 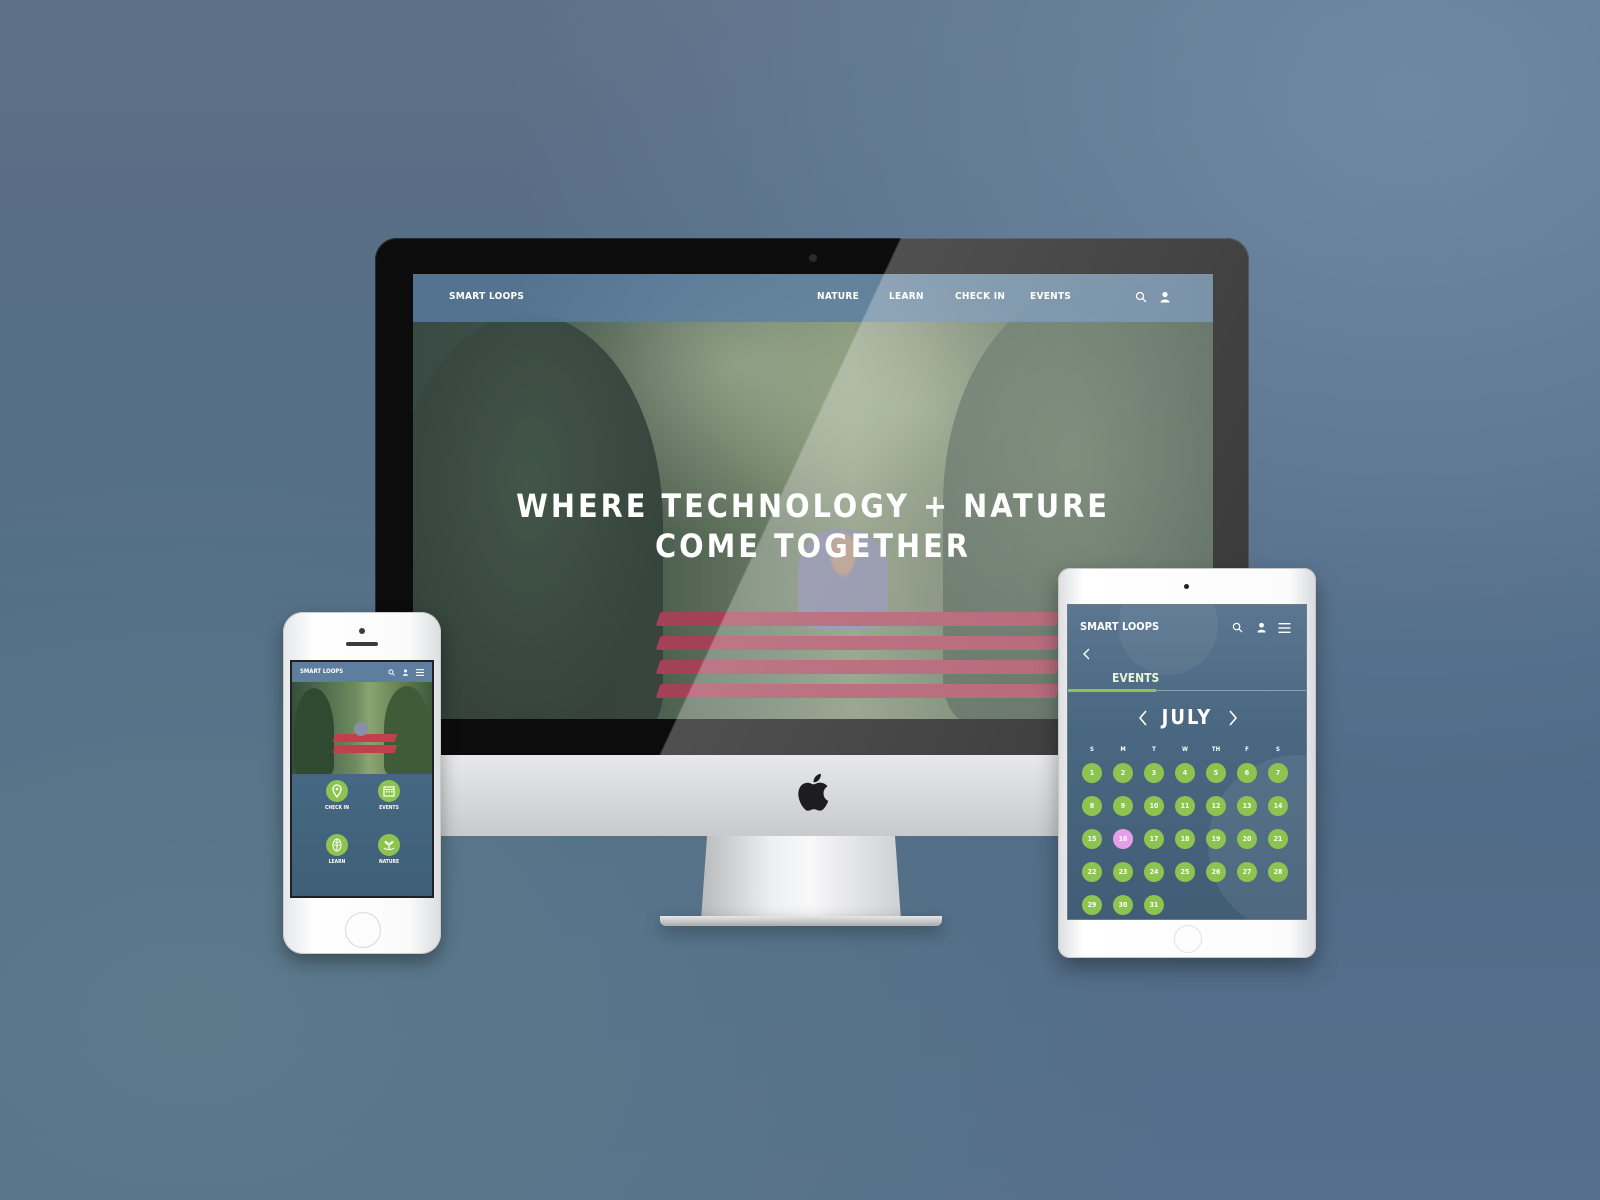 I want to click on calendar-day: 14, so click(x=1278, y=806).